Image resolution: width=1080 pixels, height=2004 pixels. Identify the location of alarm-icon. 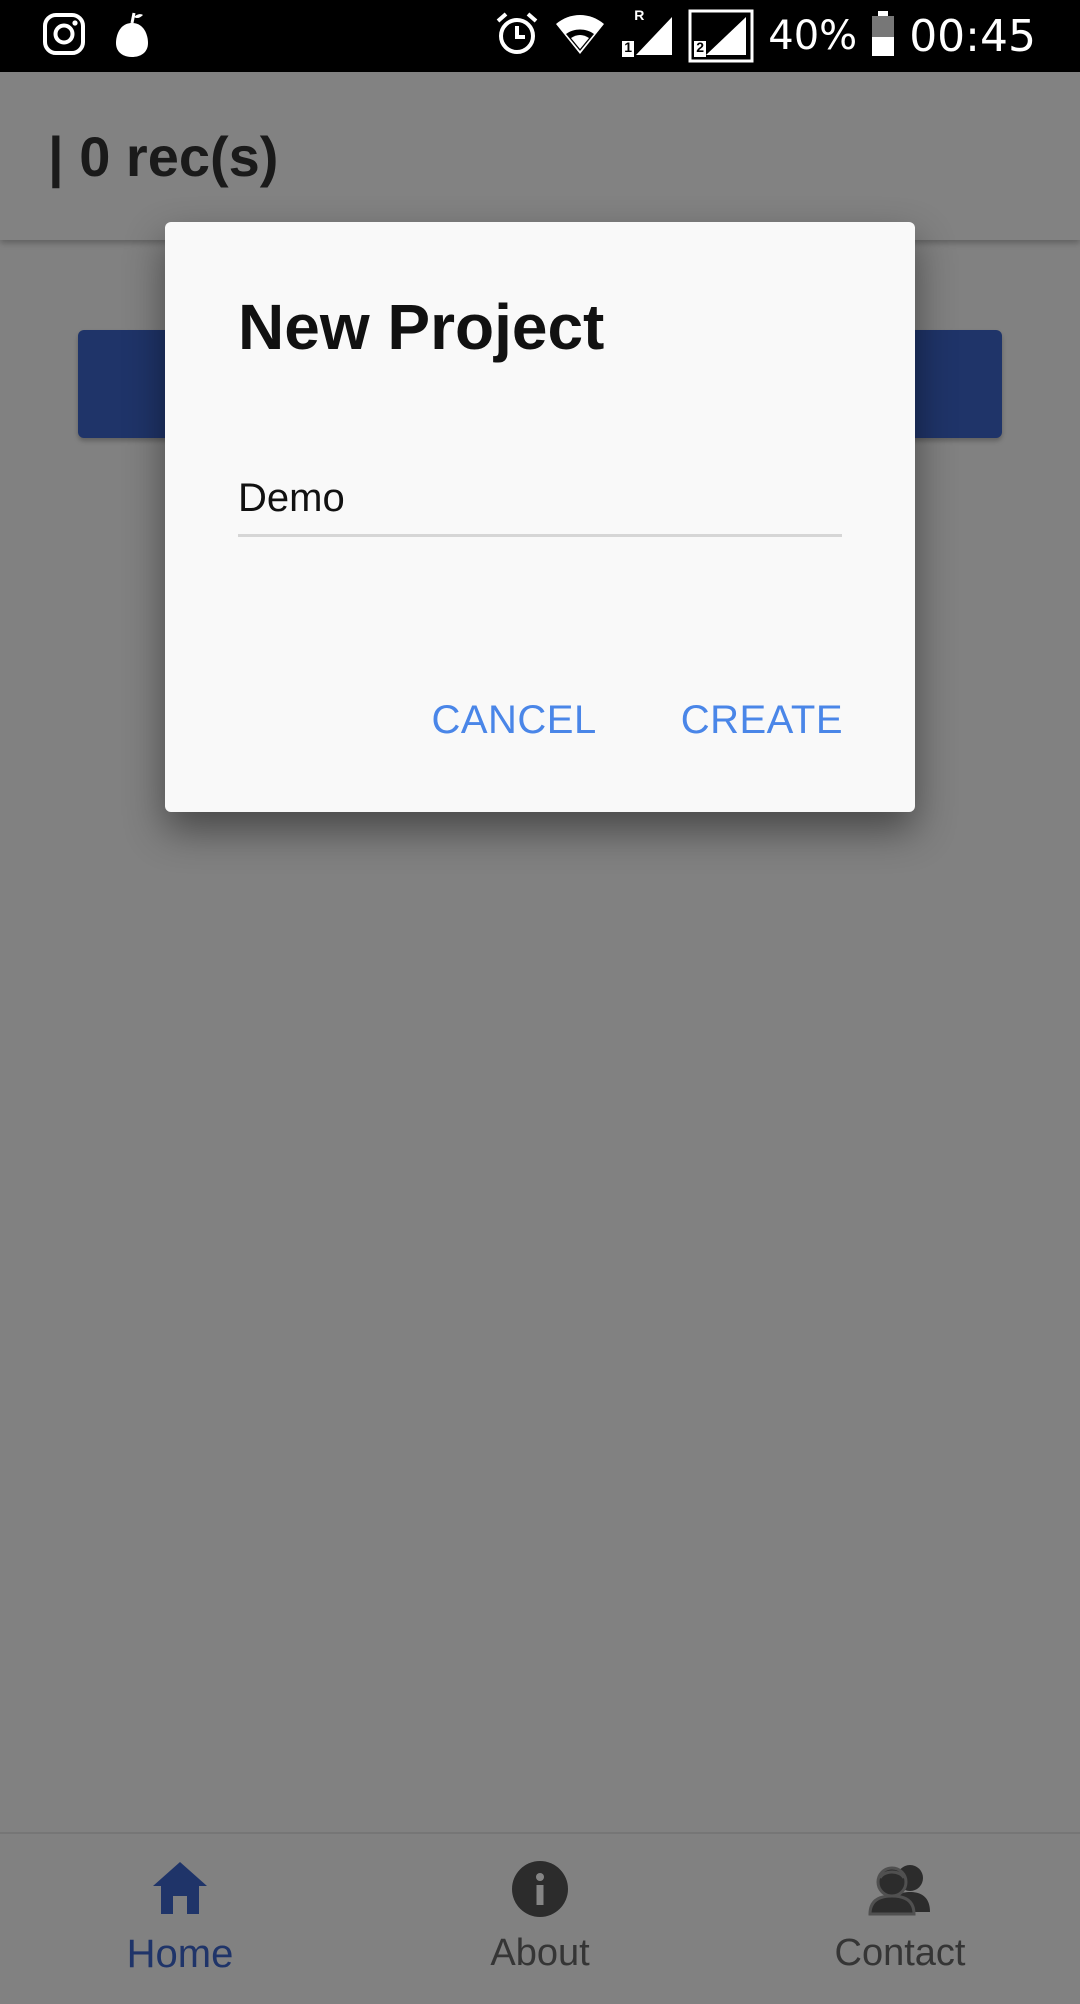
(517, 36).